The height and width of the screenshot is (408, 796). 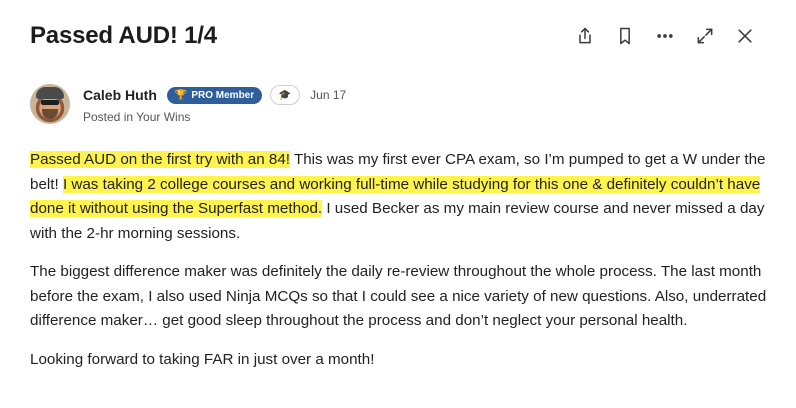 I want to click on author-name-row: Caleb Huth 🏆 PRO Member 🎓 Jun 17, so click(x=214, y=95).